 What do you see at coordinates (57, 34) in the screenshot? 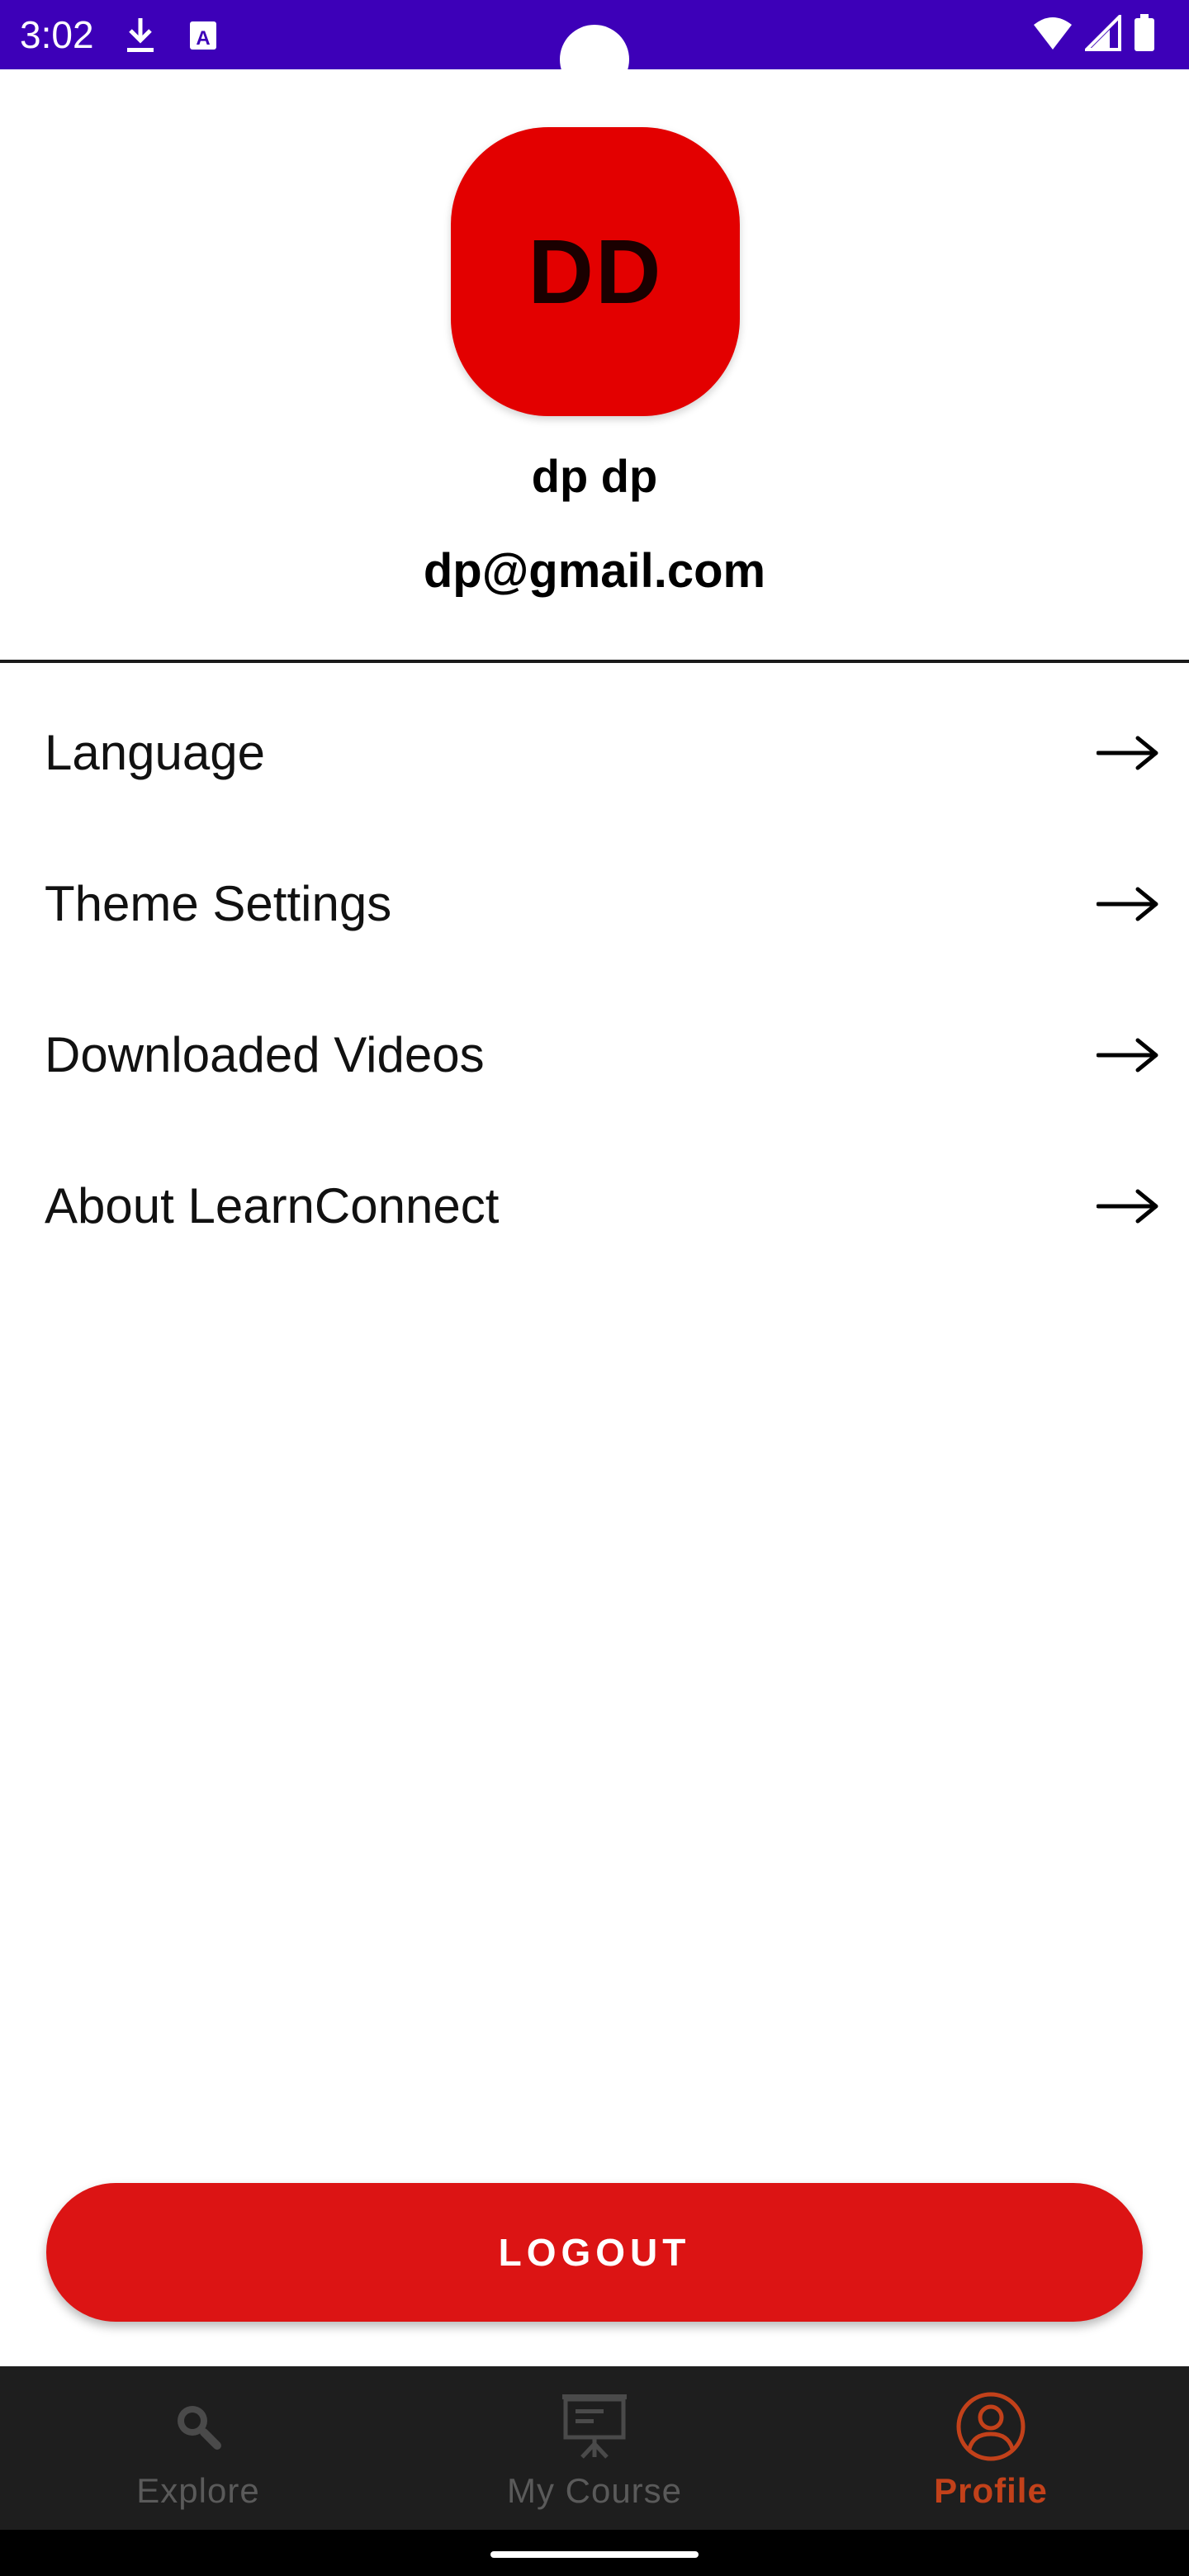
I see `status-time: 3:02` at bounding box center [57, 34].